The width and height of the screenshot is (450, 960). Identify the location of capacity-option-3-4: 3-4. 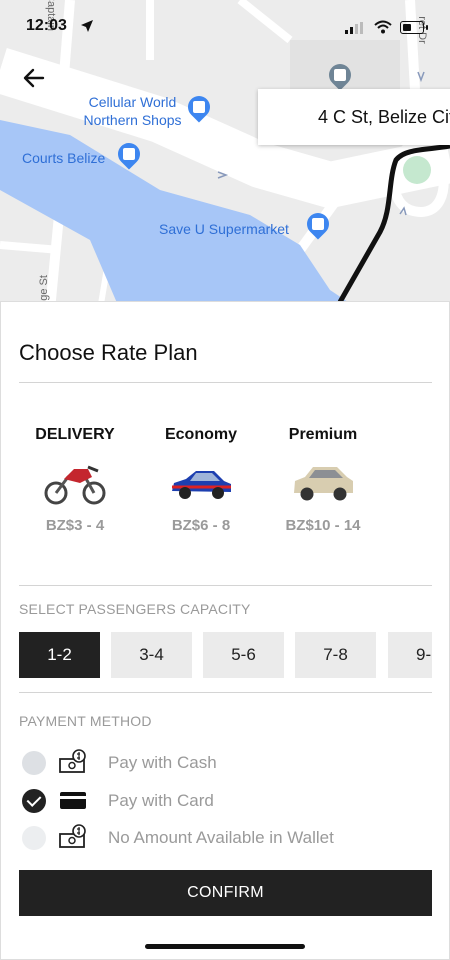
(151, 655).